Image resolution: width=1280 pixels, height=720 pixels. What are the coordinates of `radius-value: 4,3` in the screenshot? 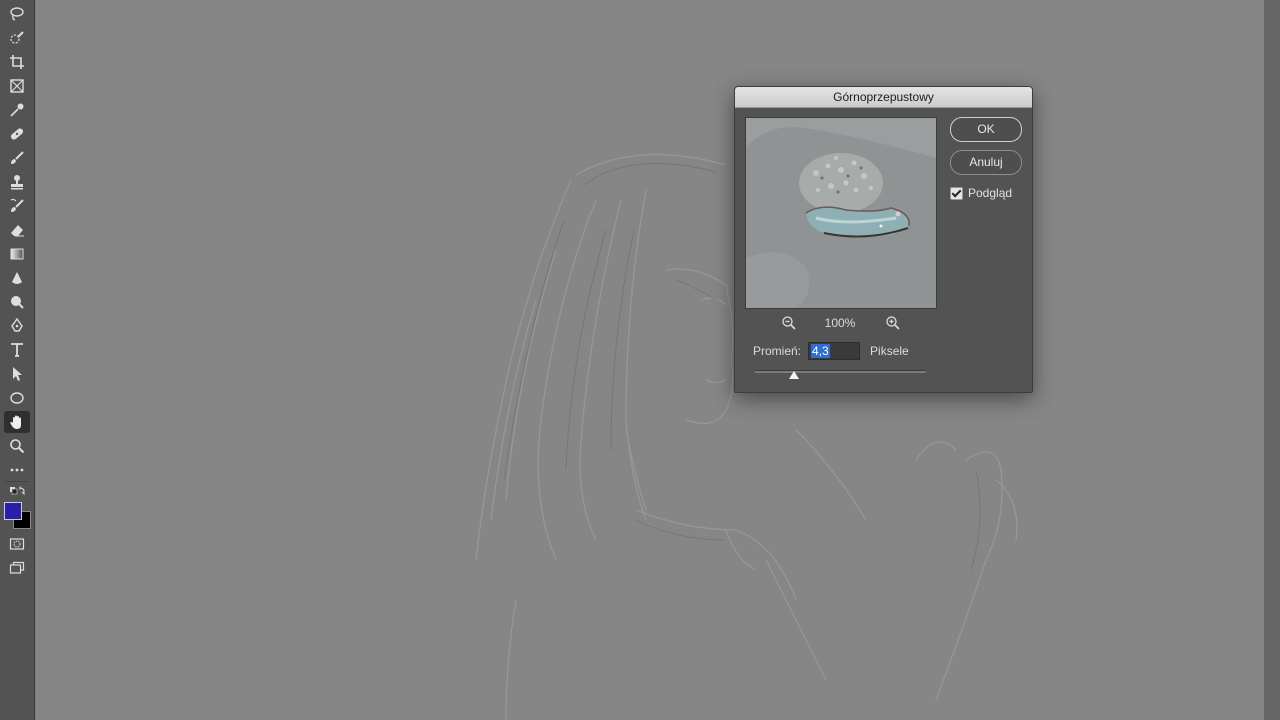 It's located at (820, 351).